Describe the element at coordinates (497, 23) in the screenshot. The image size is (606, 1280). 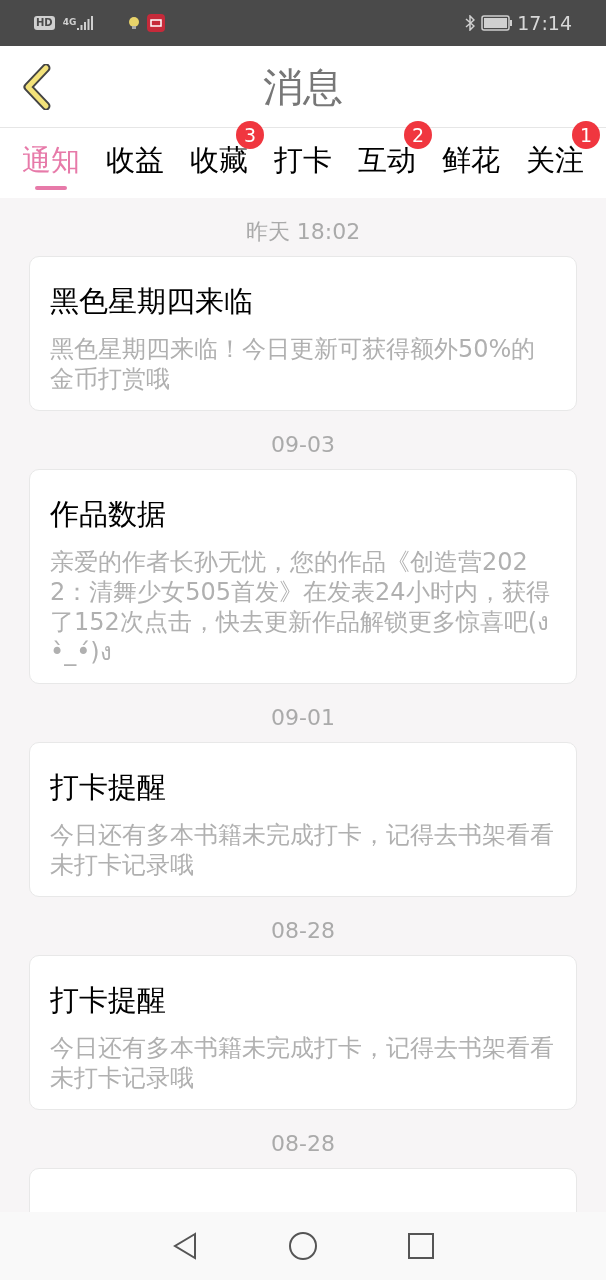
I see `battery-icon` at that location.